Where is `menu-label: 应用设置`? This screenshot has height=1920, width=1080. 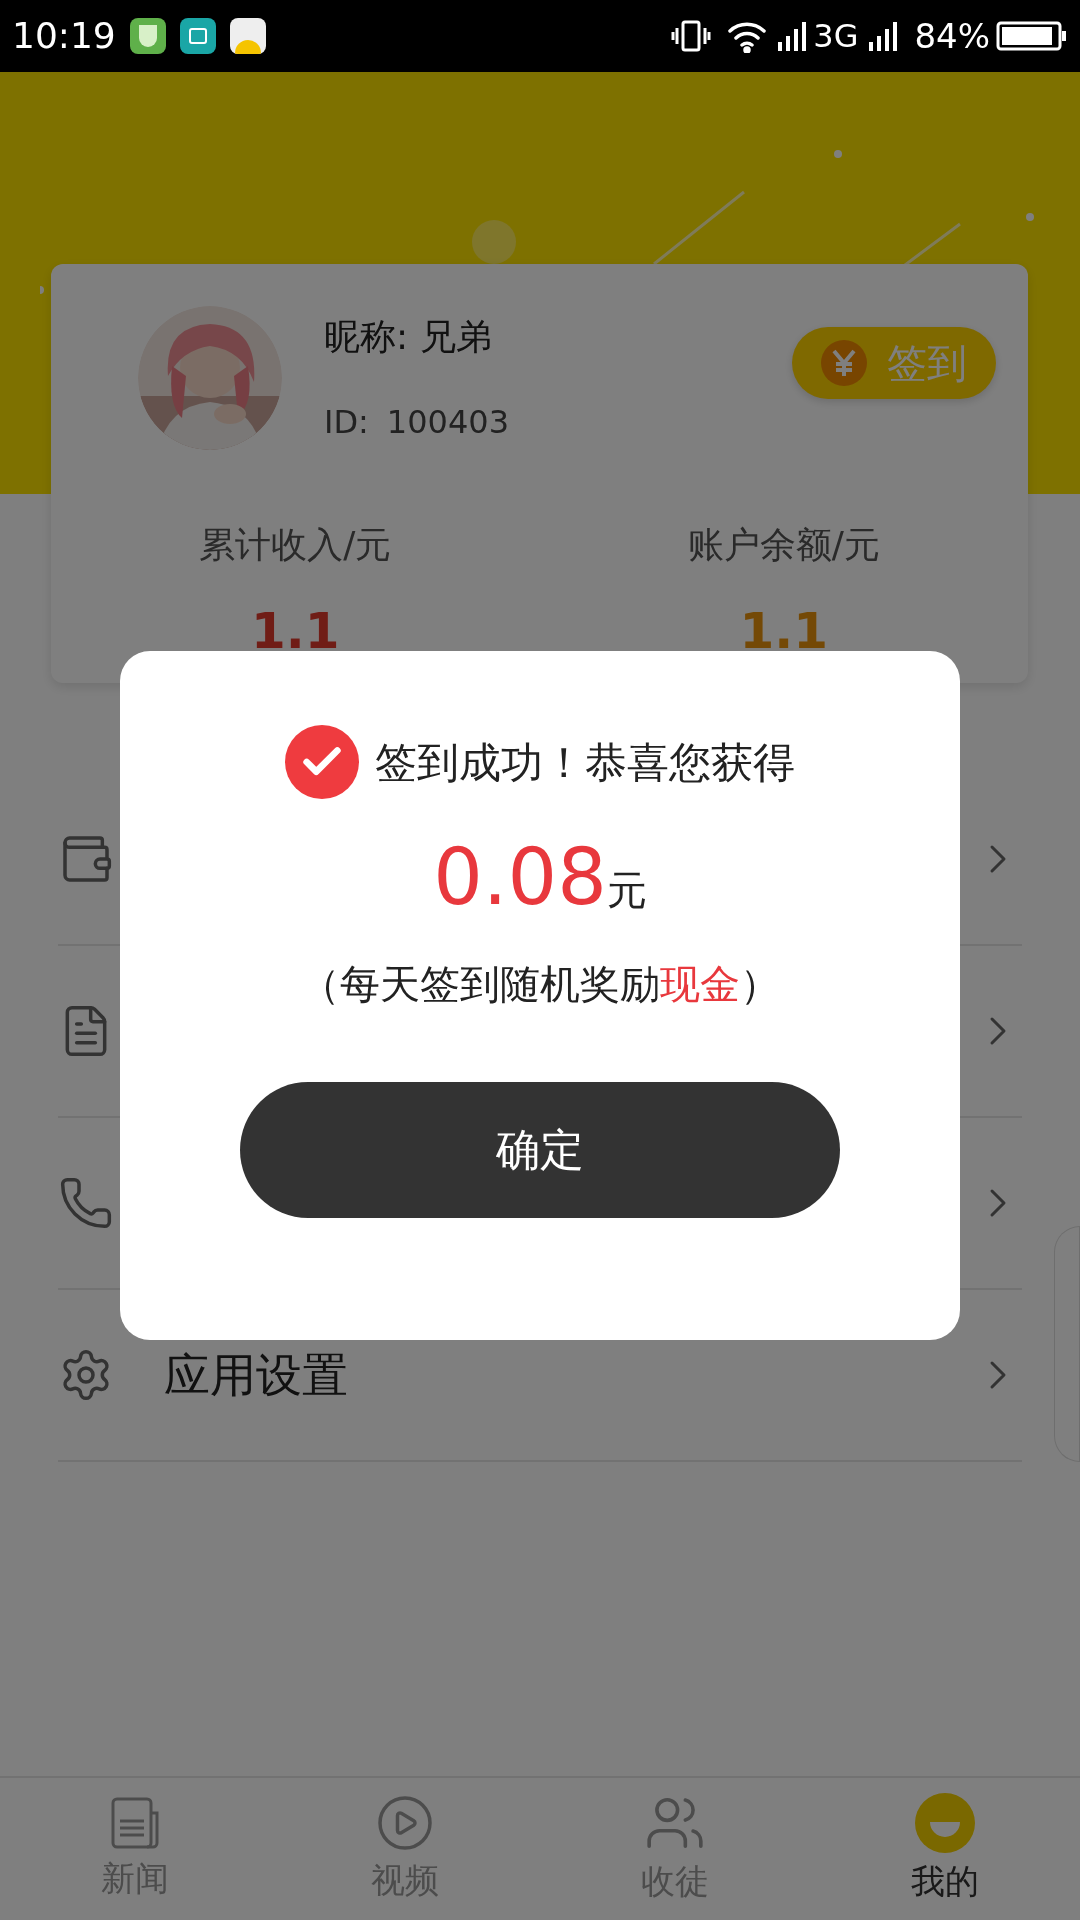 menu-label: 应用设置 is located at coordinates (256, 1375).